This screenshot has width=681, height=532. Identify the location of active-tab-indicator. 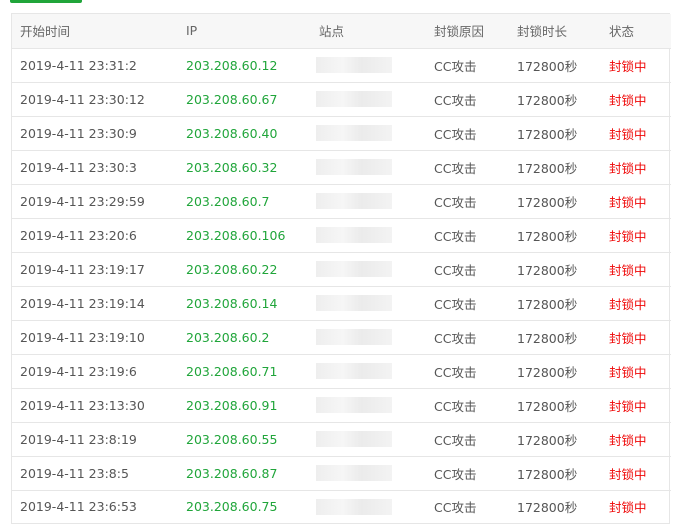
(46, 1).